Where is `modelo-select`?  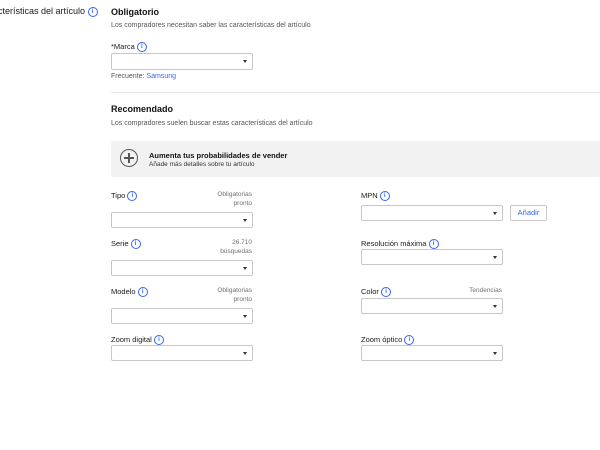 modelo-select is located at coordinates (182, 316).